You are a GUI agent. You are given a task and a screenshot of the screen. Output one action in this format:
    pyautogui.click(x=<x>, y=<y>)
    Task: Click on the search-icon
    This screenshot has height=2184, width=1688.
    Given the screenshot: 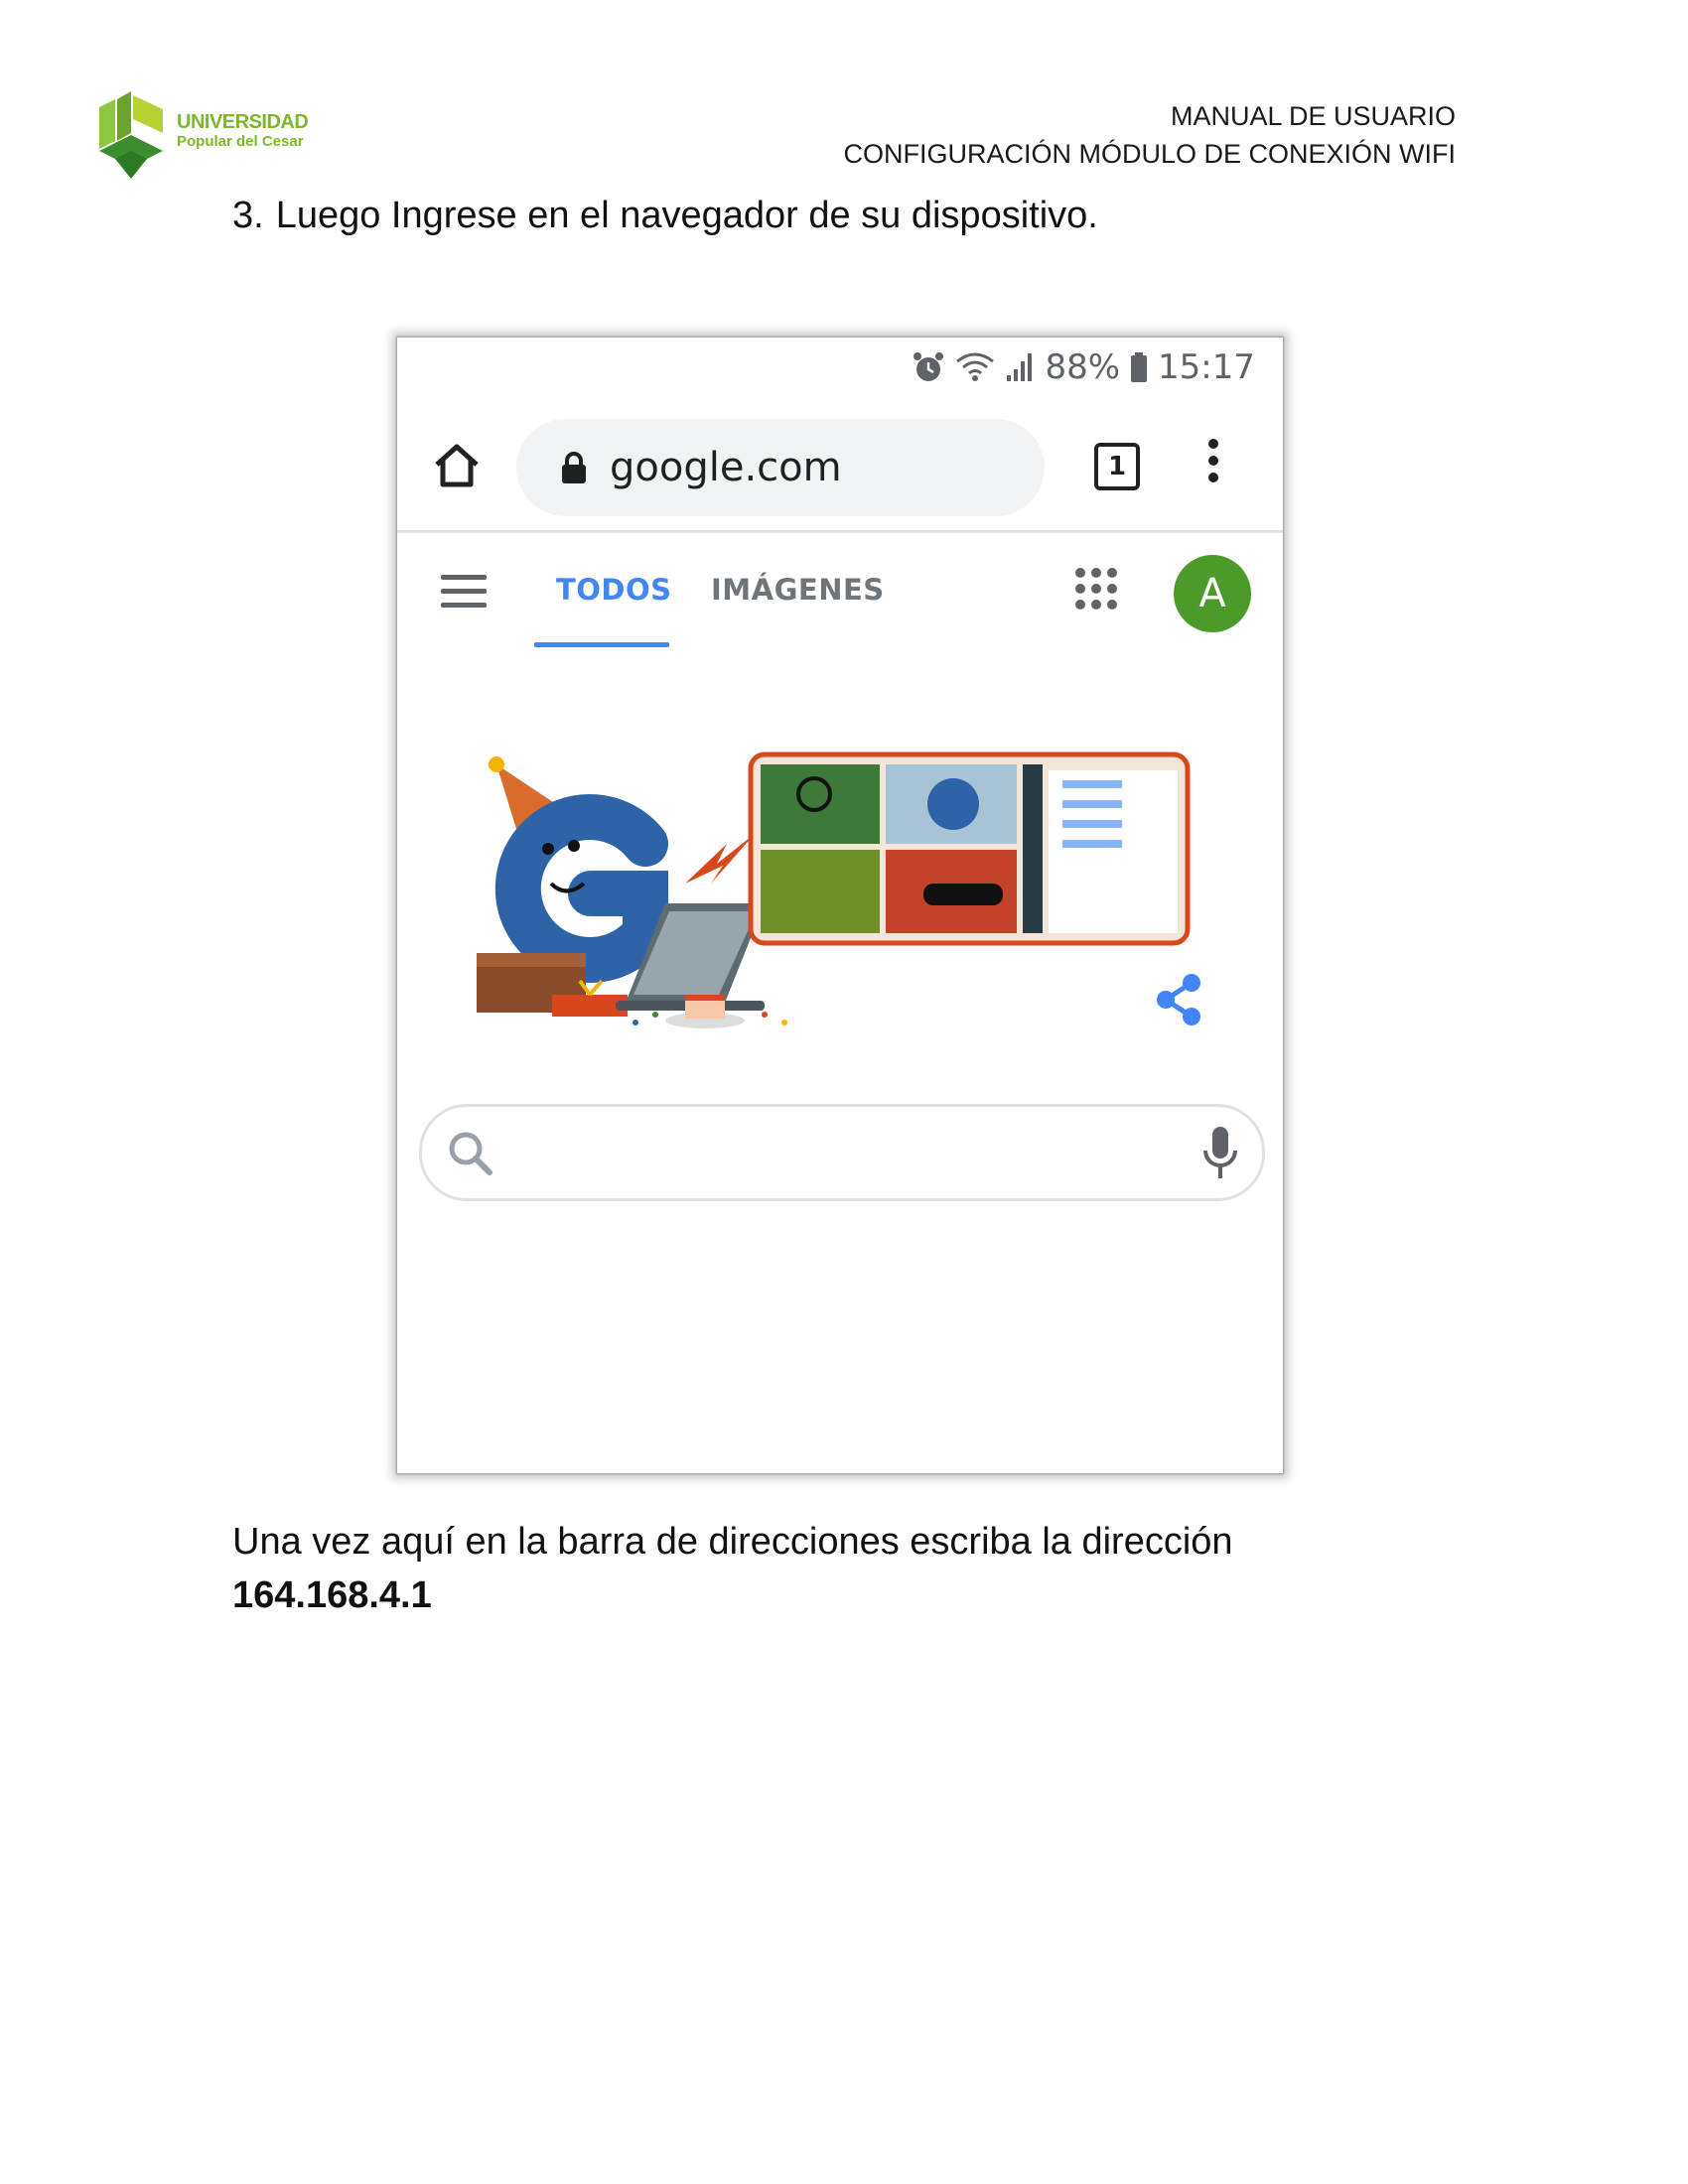 What is the action you would take?
    pyautogui.click(x=470, y=1153)
    